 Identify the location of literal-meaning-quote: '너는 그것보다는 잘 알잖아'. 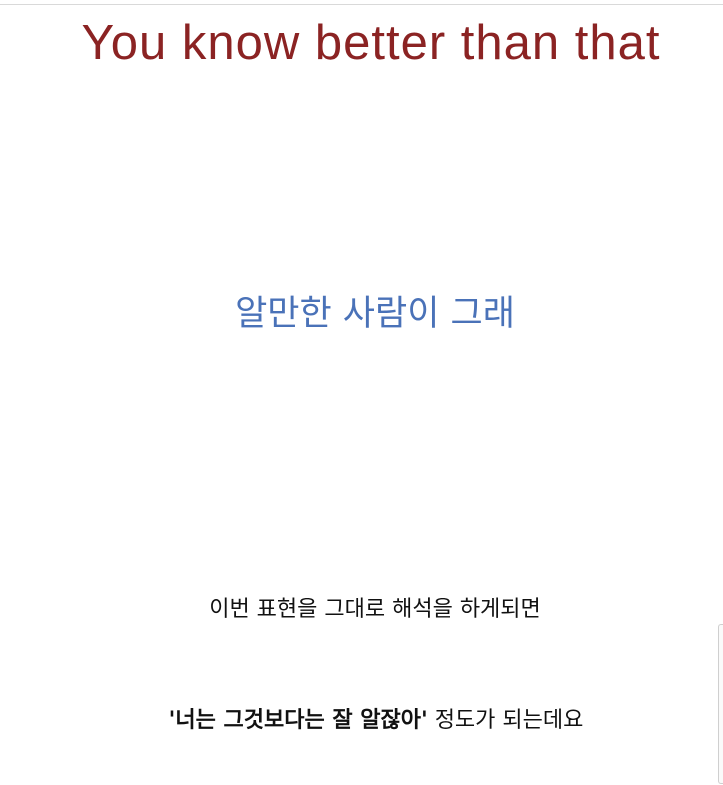
(298, 720).